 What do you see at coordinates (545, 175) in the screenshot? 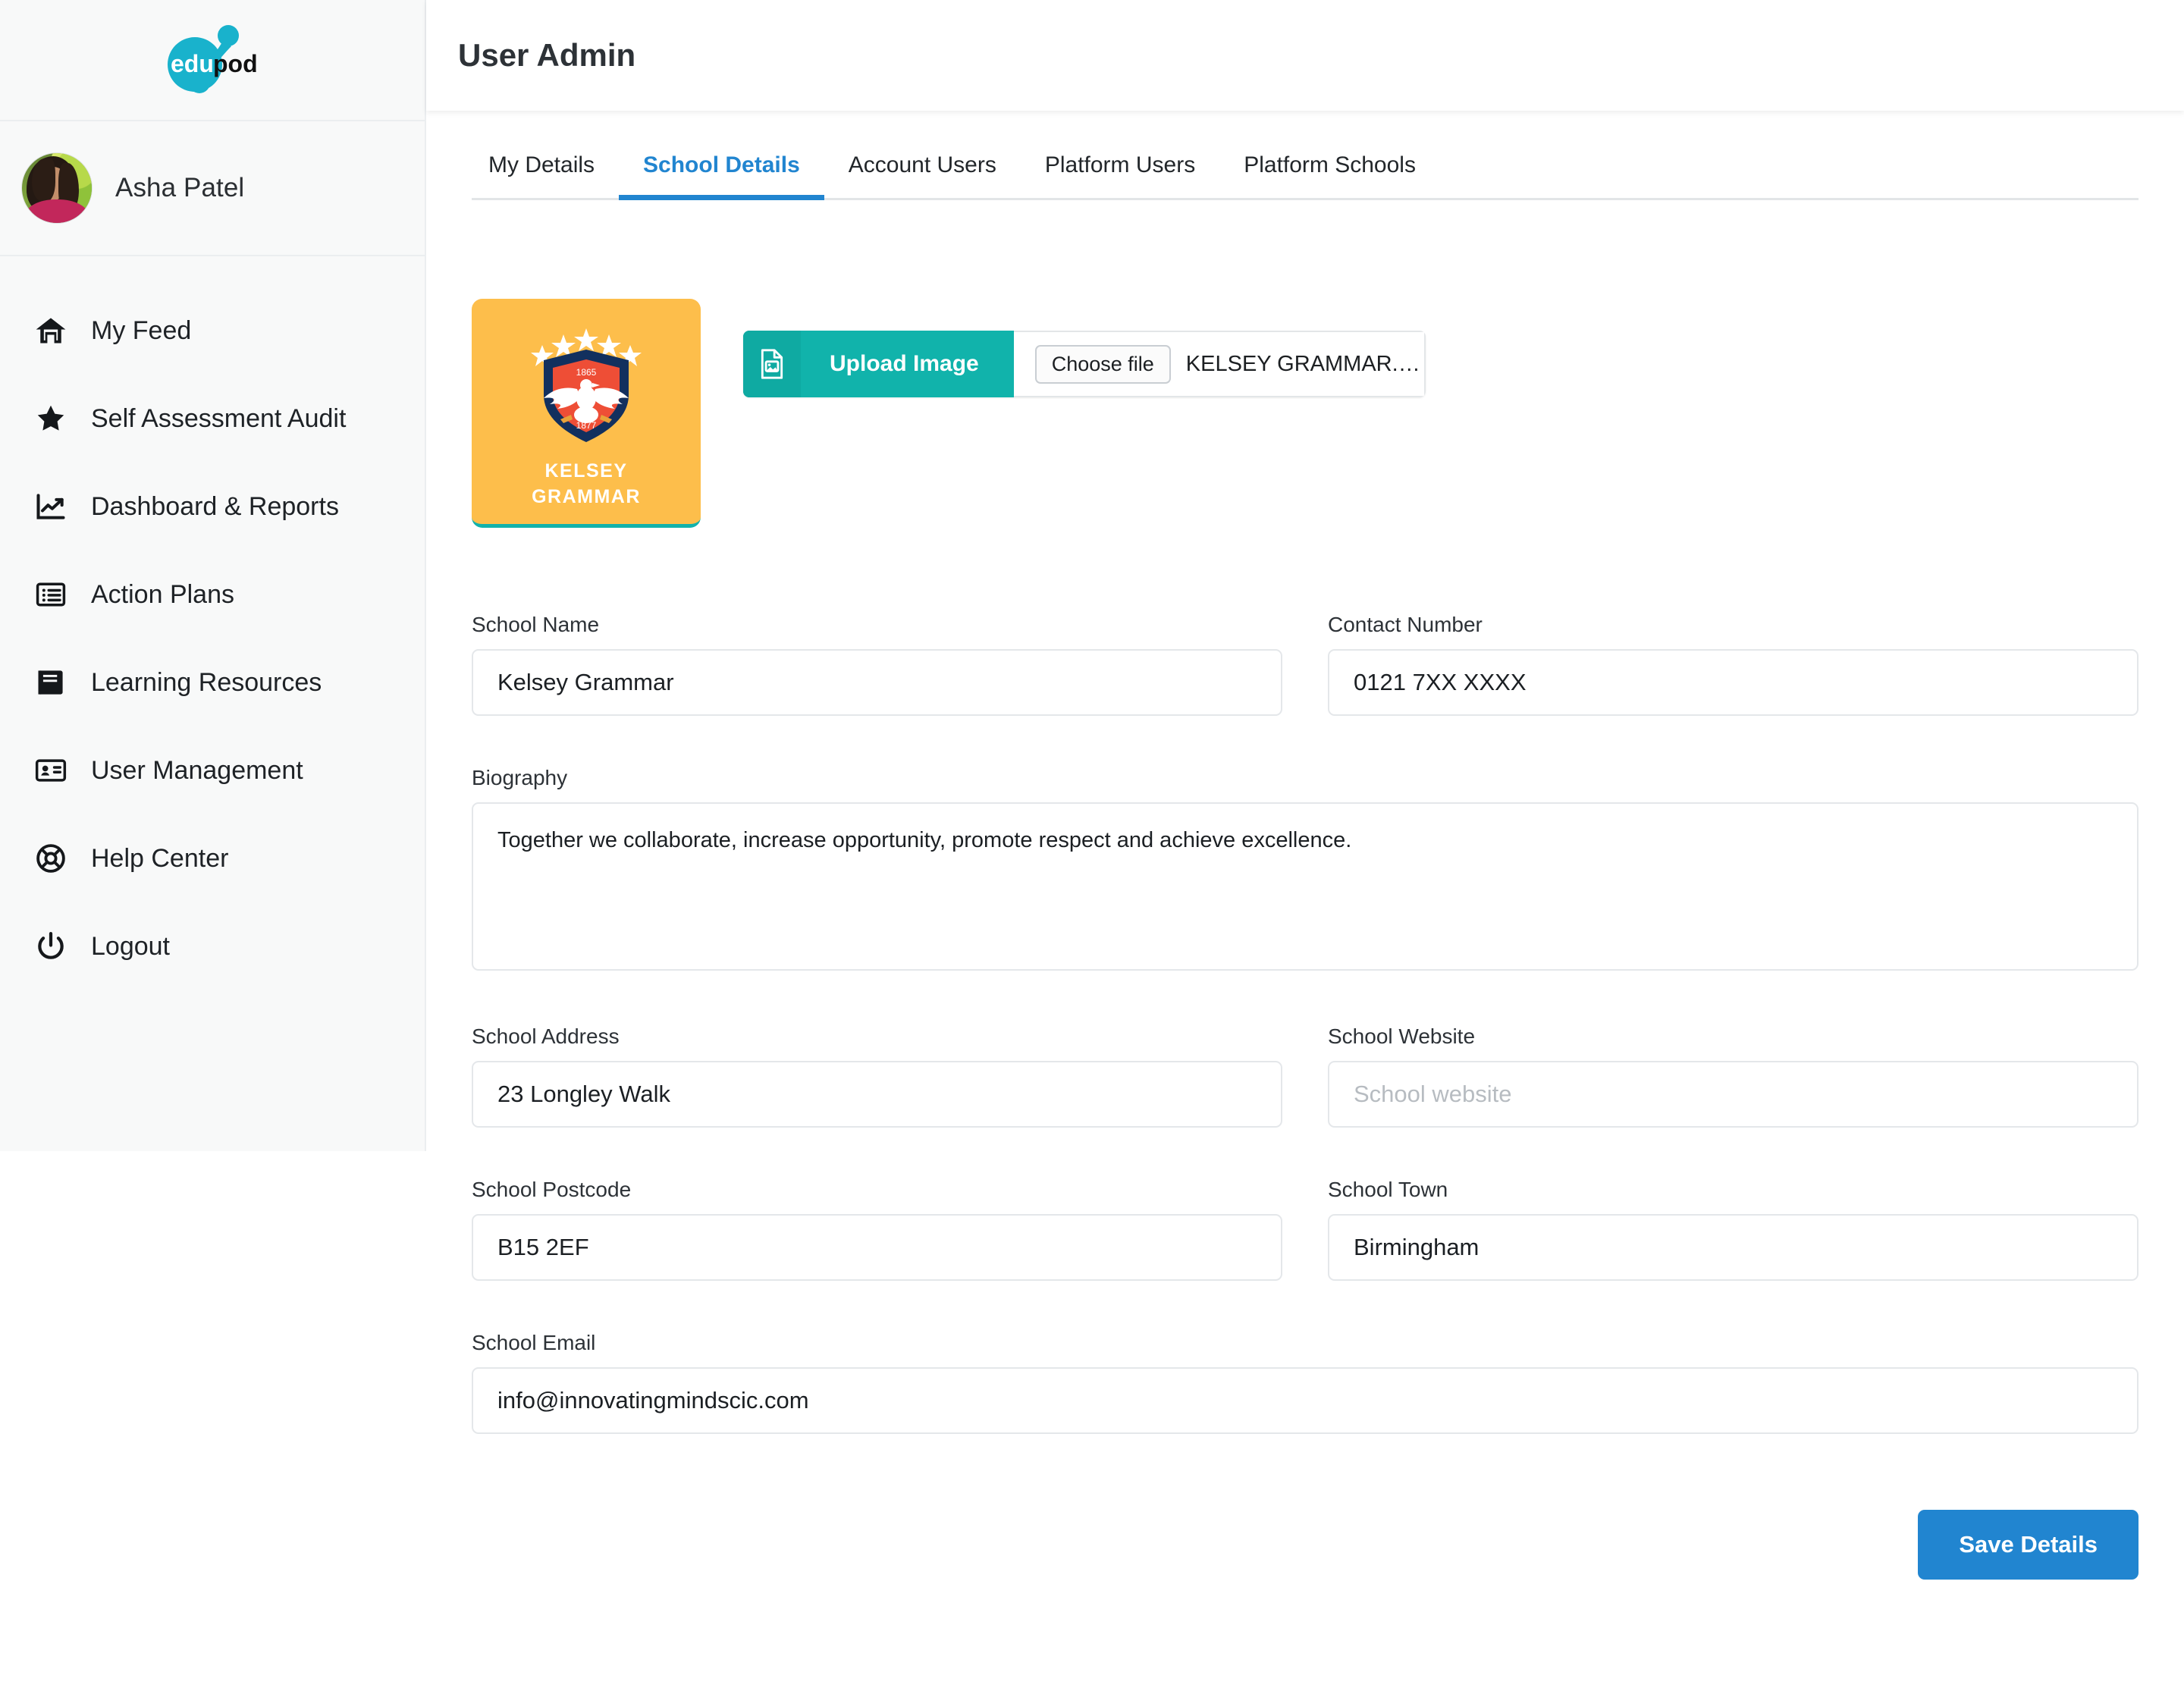
I see `tab-my-details: My Details` at bounding box center [545, 175].